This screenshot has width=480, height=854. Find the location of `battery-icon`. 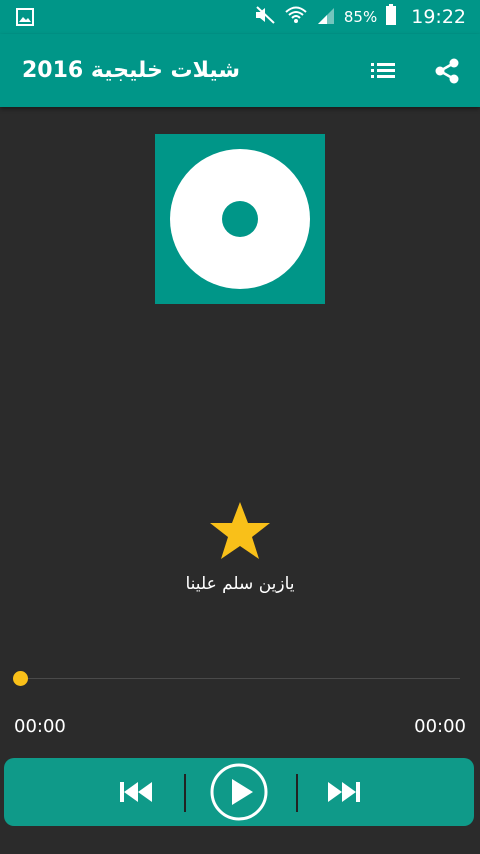

battery-icon is located at coordinates (391, 17).